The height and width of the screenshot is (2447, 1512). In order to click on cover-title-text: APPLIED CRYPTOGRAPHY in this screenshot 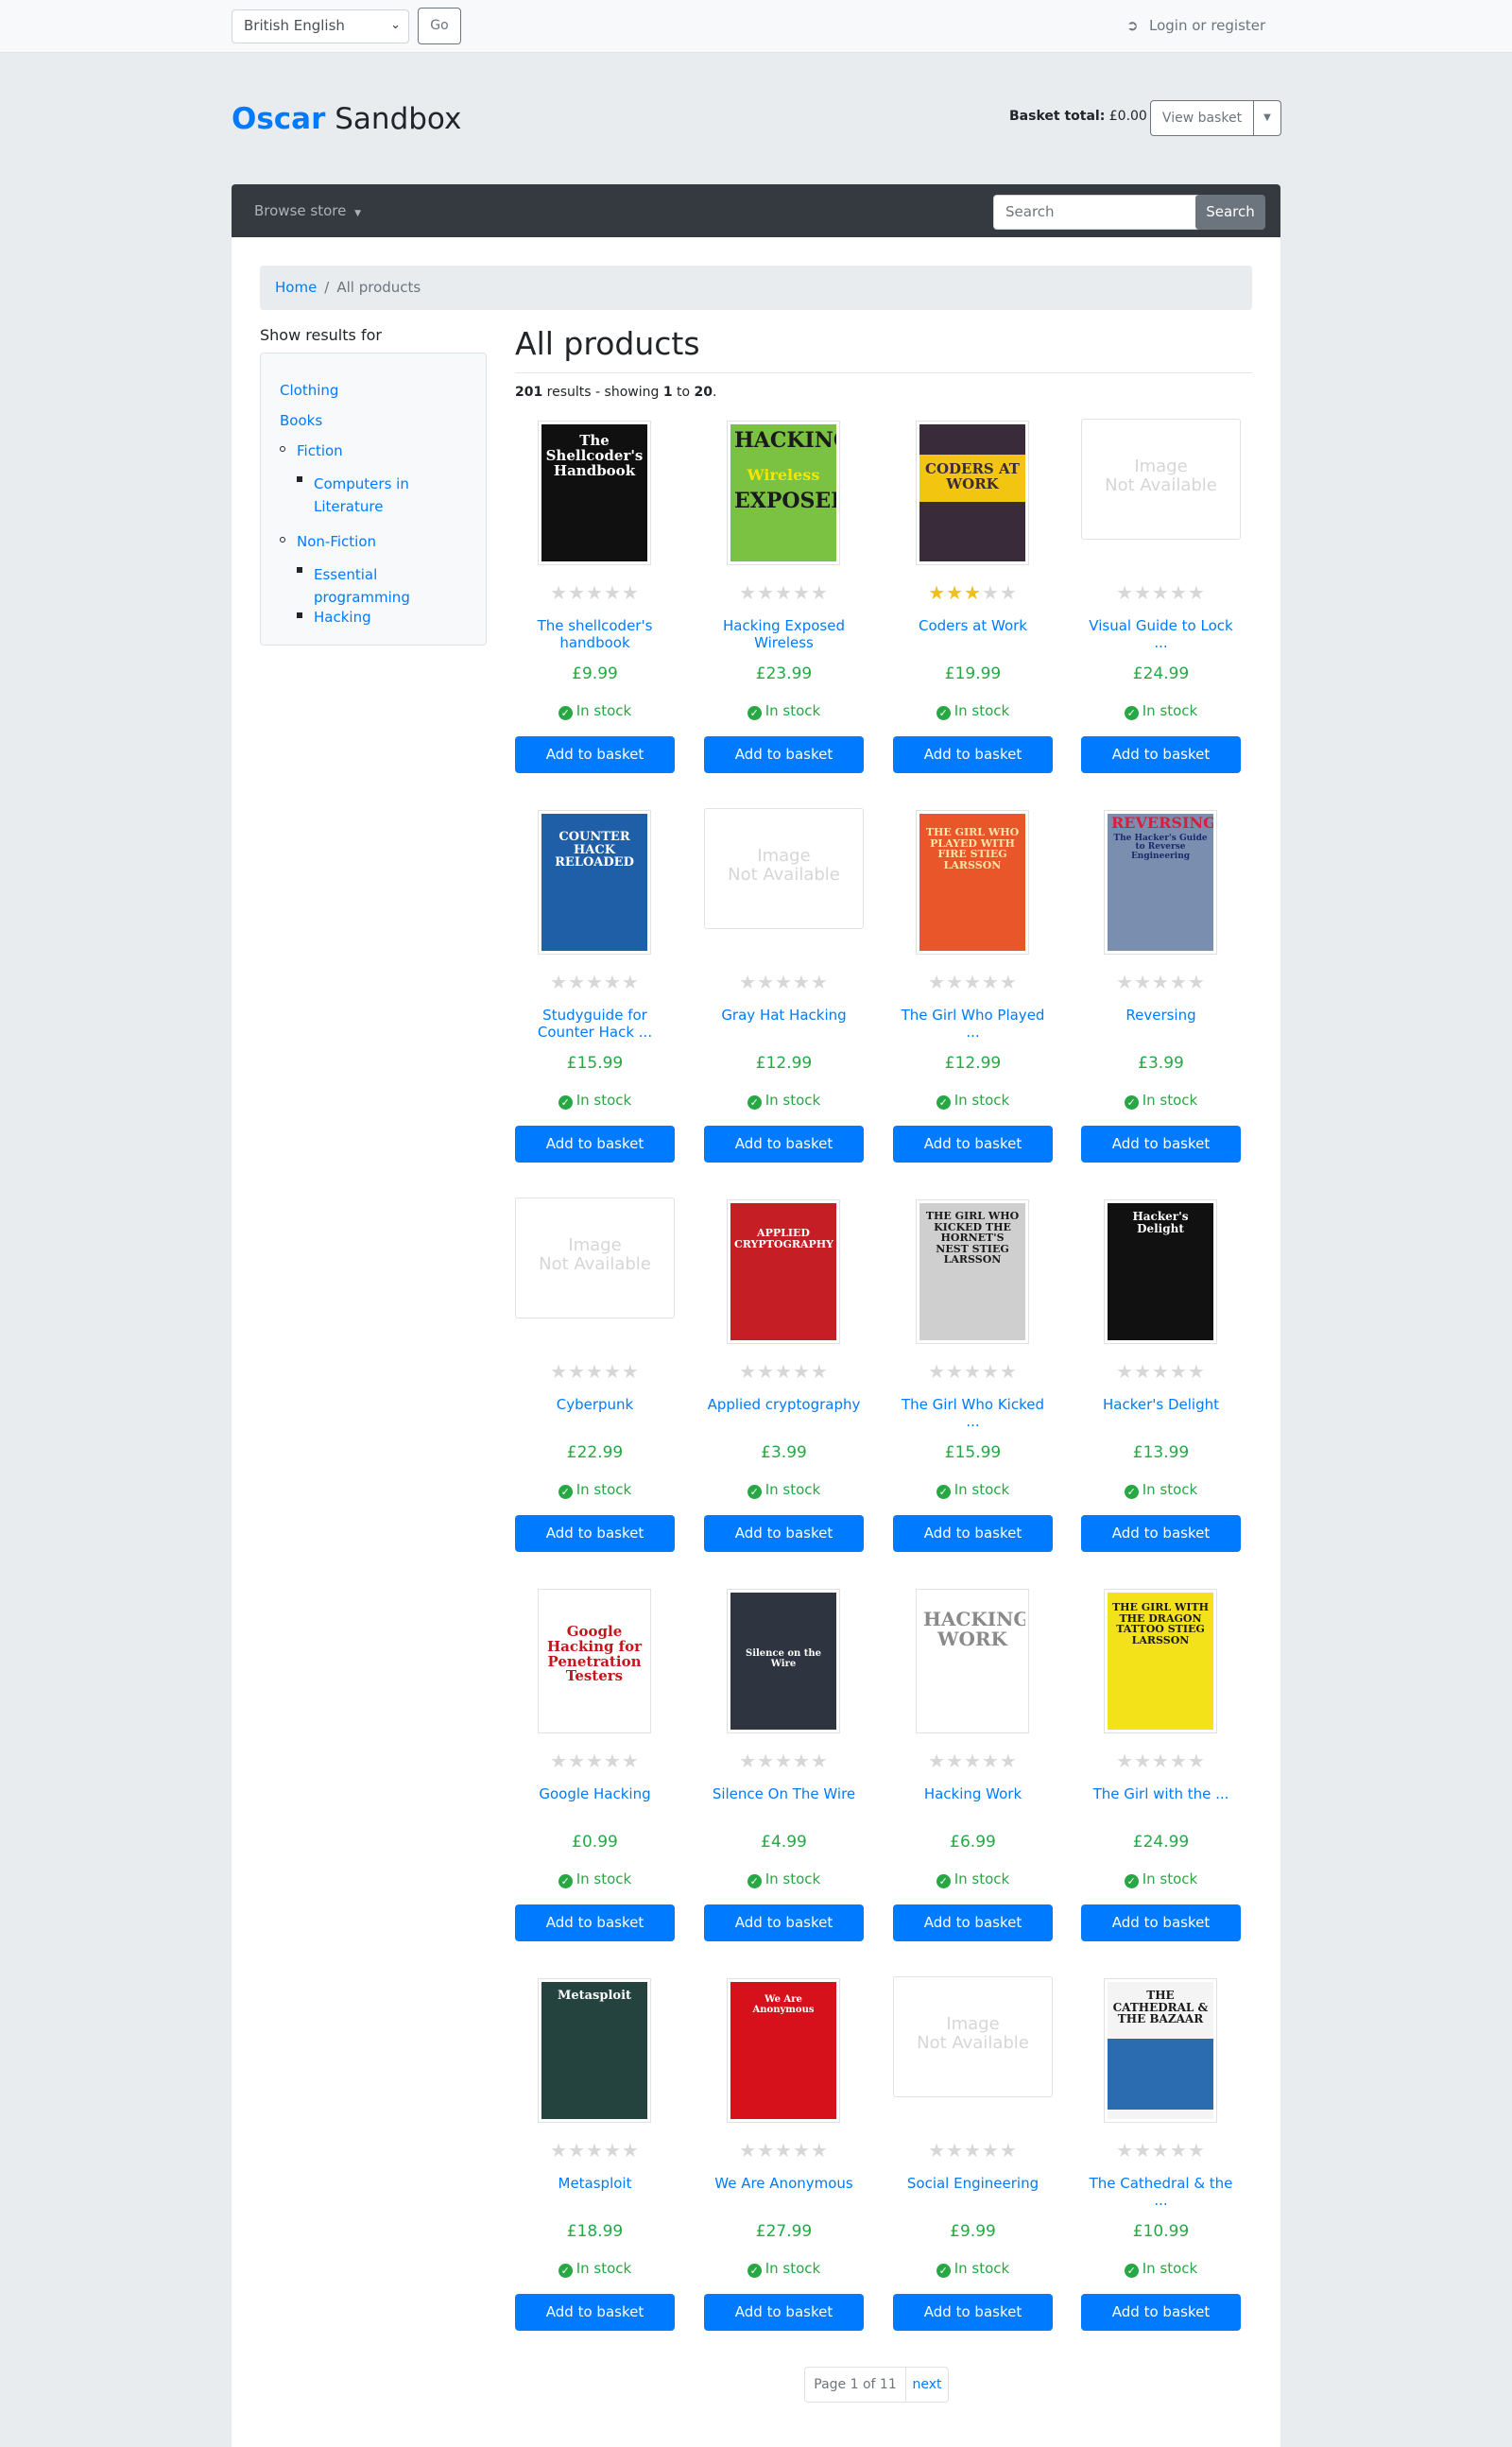, I will do `click(784, 1238)`.